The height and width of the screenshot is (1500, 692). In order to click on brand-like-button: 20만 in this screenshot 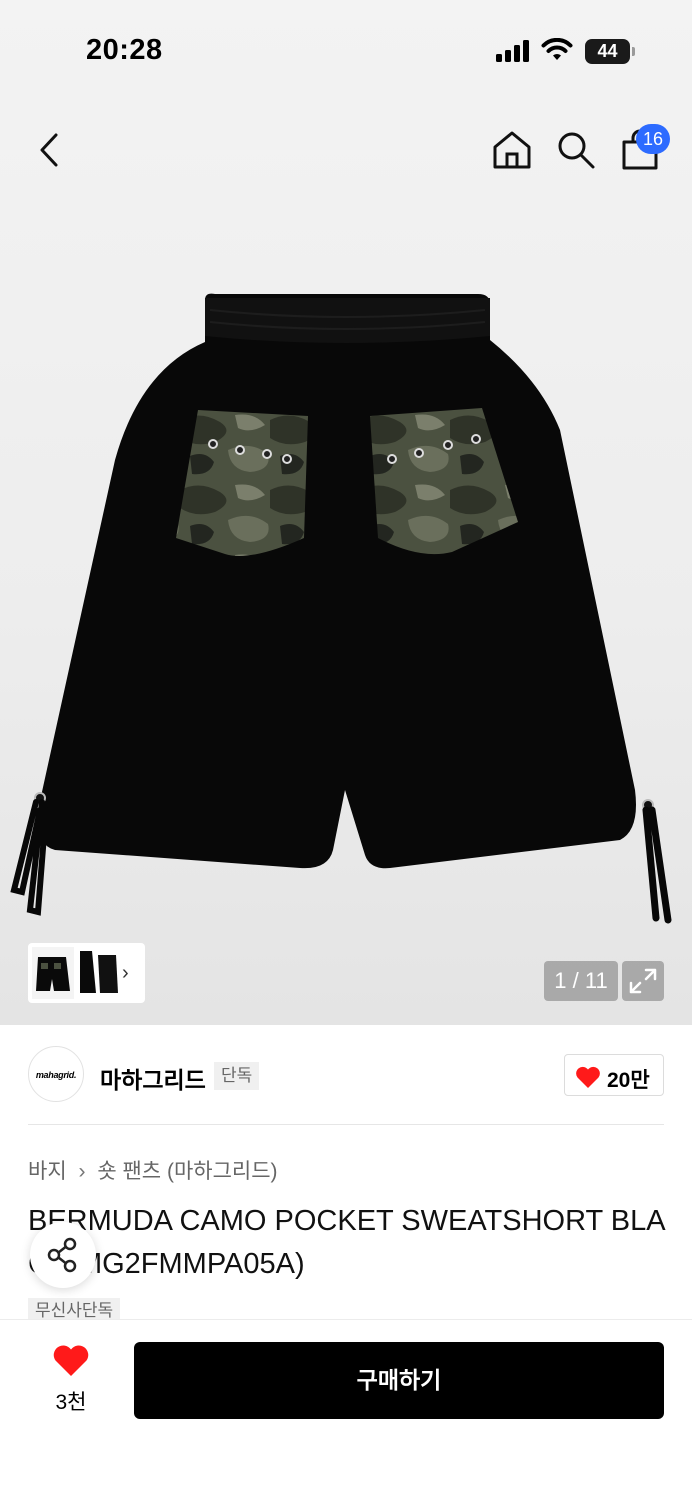, I will do `click(614, 1075)`.